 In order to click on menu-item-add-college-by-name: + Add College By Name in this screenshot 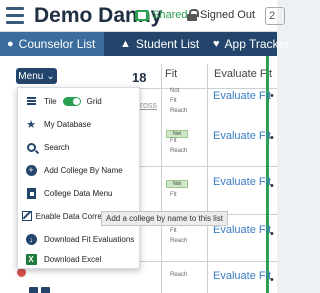, I will do `click(79, 170)`.